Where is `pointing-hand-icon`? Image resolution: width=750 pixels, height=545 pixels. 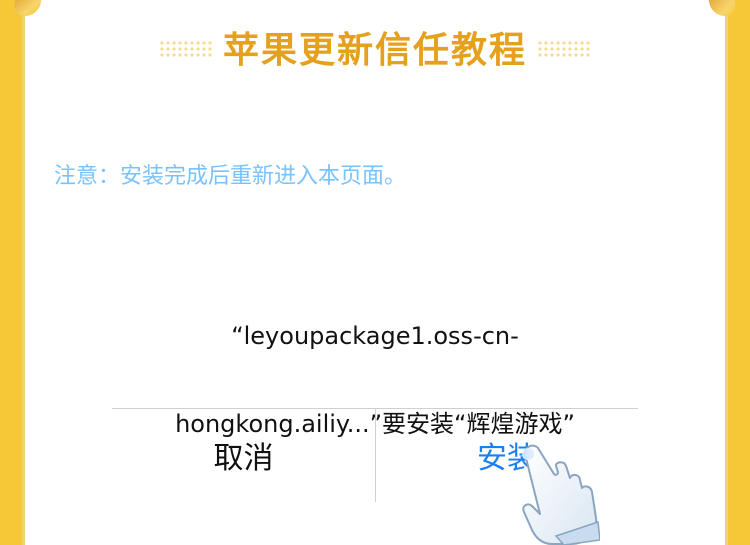
pointing-hand-icon is located at coordinates (561, 494).